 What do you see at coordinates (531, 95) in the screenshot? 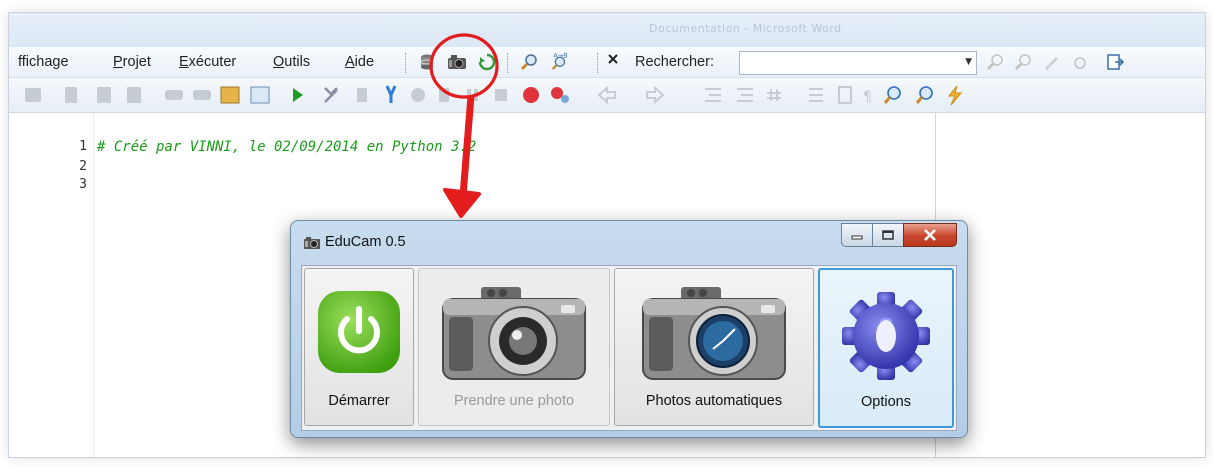
I see `stop-icon` at bounding box center [531, 95].